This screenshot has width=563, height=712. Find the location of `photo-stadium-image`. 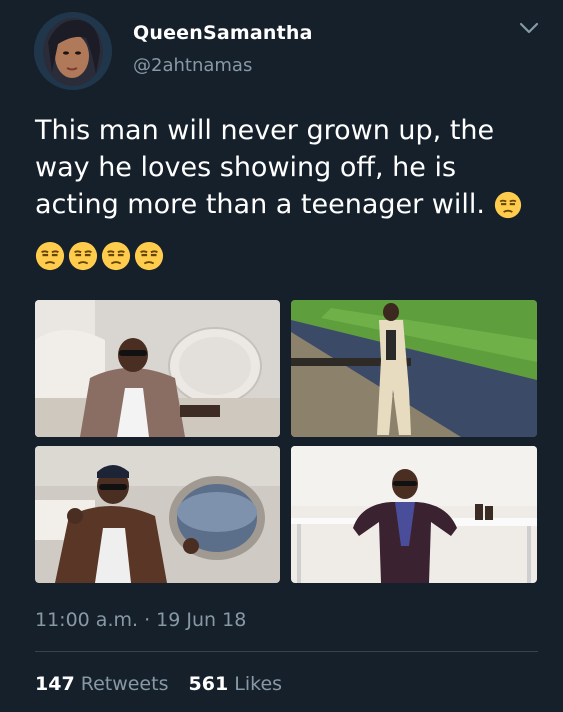

photo-stadium-image is located at coordinates (414, 368).